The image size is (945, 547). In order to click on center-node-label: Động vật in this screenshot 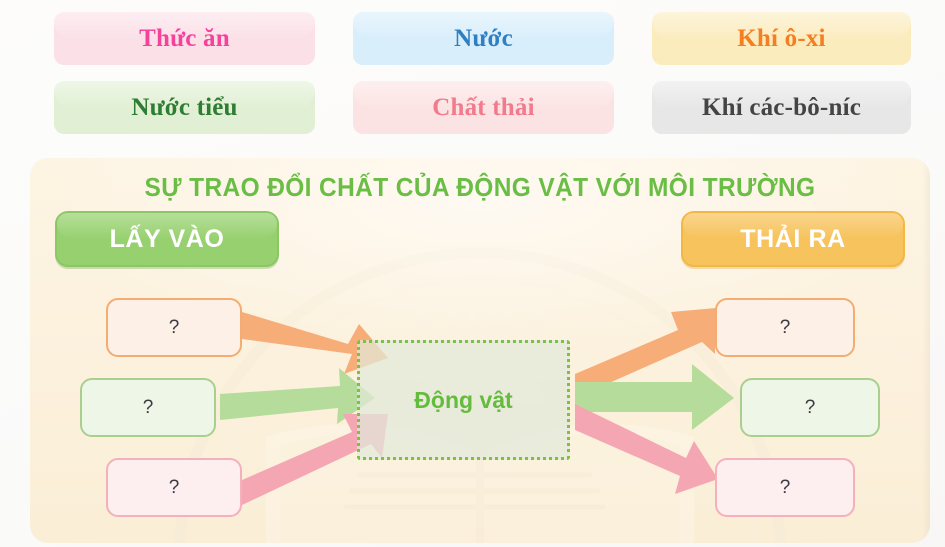, I will do `click(463, 399)`.